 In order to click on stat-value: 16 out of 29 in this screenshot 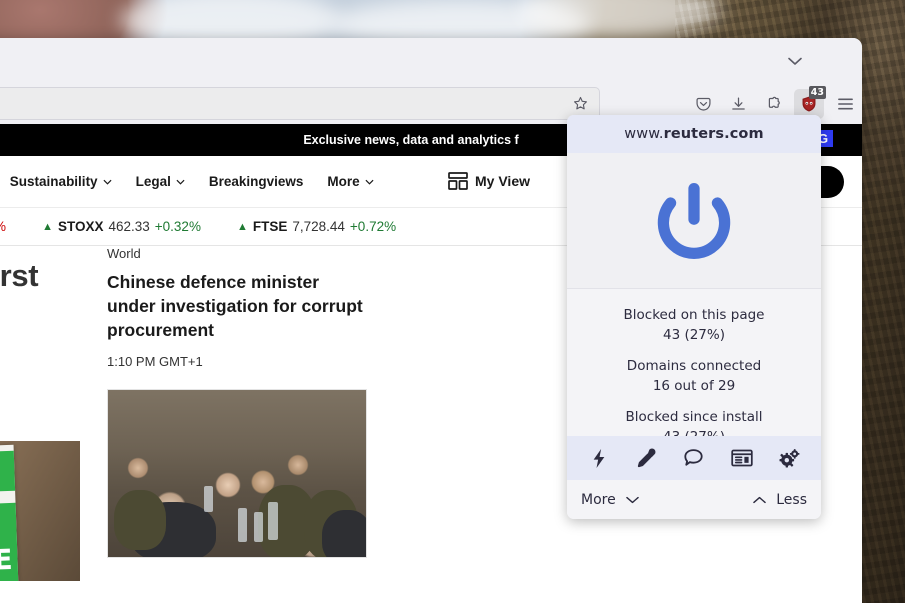, I will do `click(694, 386)`.